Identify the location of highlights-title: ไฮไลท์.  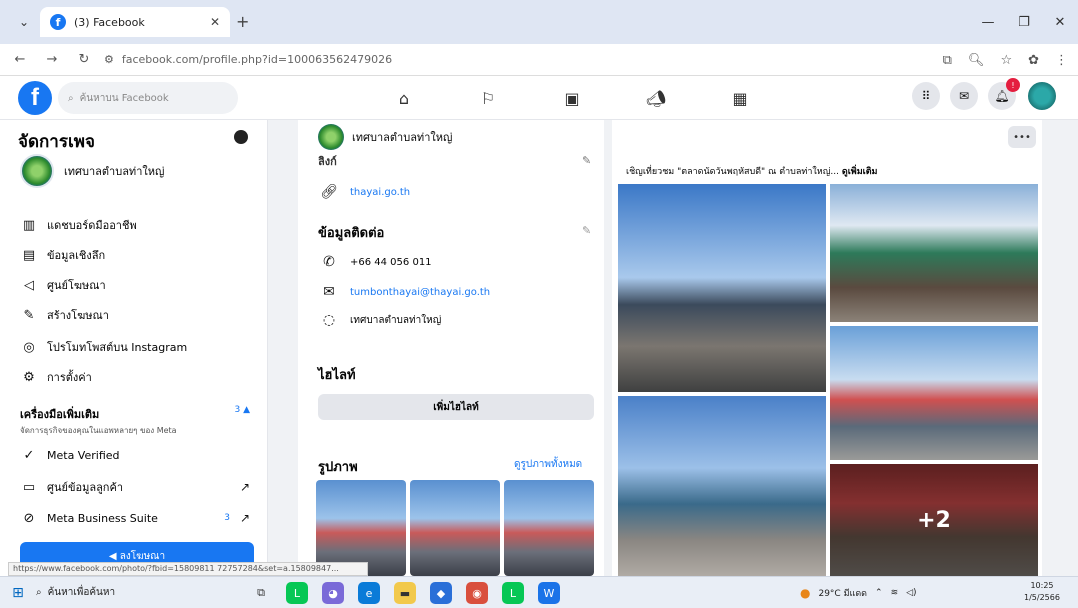
(337, 375).